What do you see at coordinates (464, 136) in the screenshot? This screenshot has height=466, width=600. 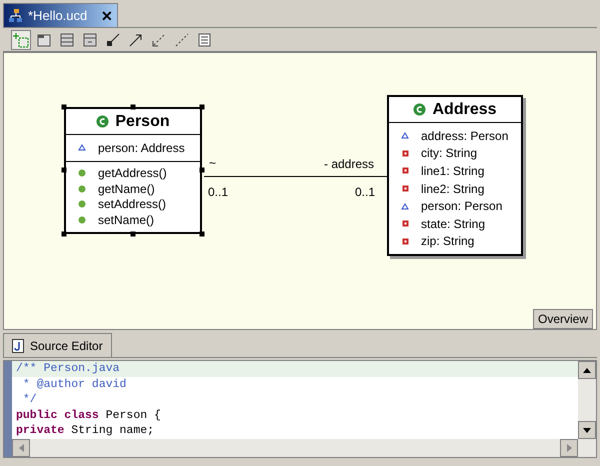 I see `attribute-text: address: Person` at bounding box center [464, 136].